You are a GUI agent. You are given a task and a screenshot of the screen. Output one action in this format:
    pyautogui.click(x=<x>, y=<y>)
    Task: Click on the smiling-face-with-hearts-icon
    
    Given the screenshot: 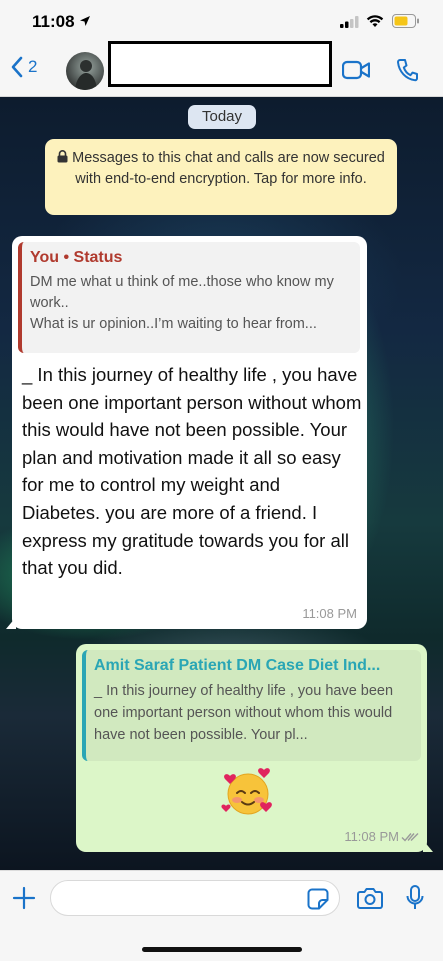 What is the action you would take?
    pyautogui.click(x=246, y=791)
    